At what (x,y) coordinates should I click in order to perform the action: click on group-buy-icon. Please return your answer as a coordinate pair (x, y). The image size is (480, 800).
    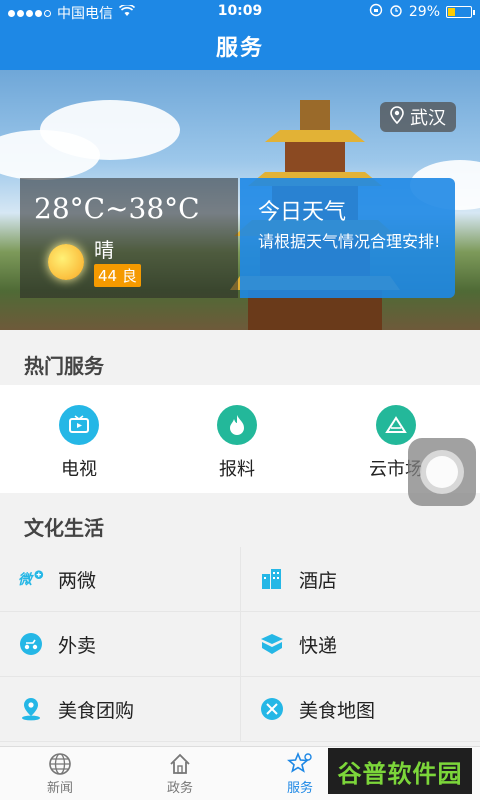
    Looking at the image, I should click on (31, 709).